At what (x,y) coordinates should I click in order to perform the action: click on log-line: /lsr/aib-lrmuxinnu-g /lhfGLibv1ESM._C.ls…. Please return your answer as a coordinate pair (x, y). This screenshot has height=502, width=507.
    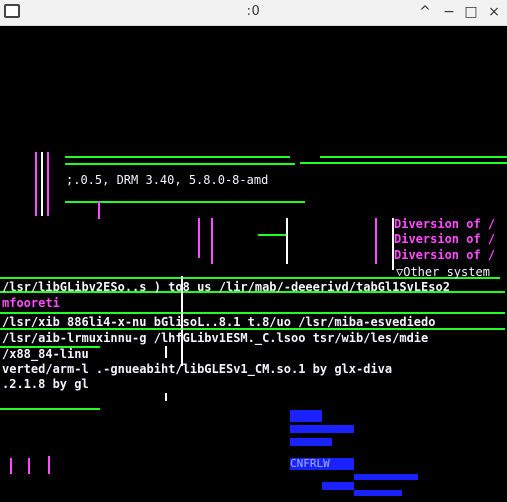
    Looking at the image, I should click on (215, 338).